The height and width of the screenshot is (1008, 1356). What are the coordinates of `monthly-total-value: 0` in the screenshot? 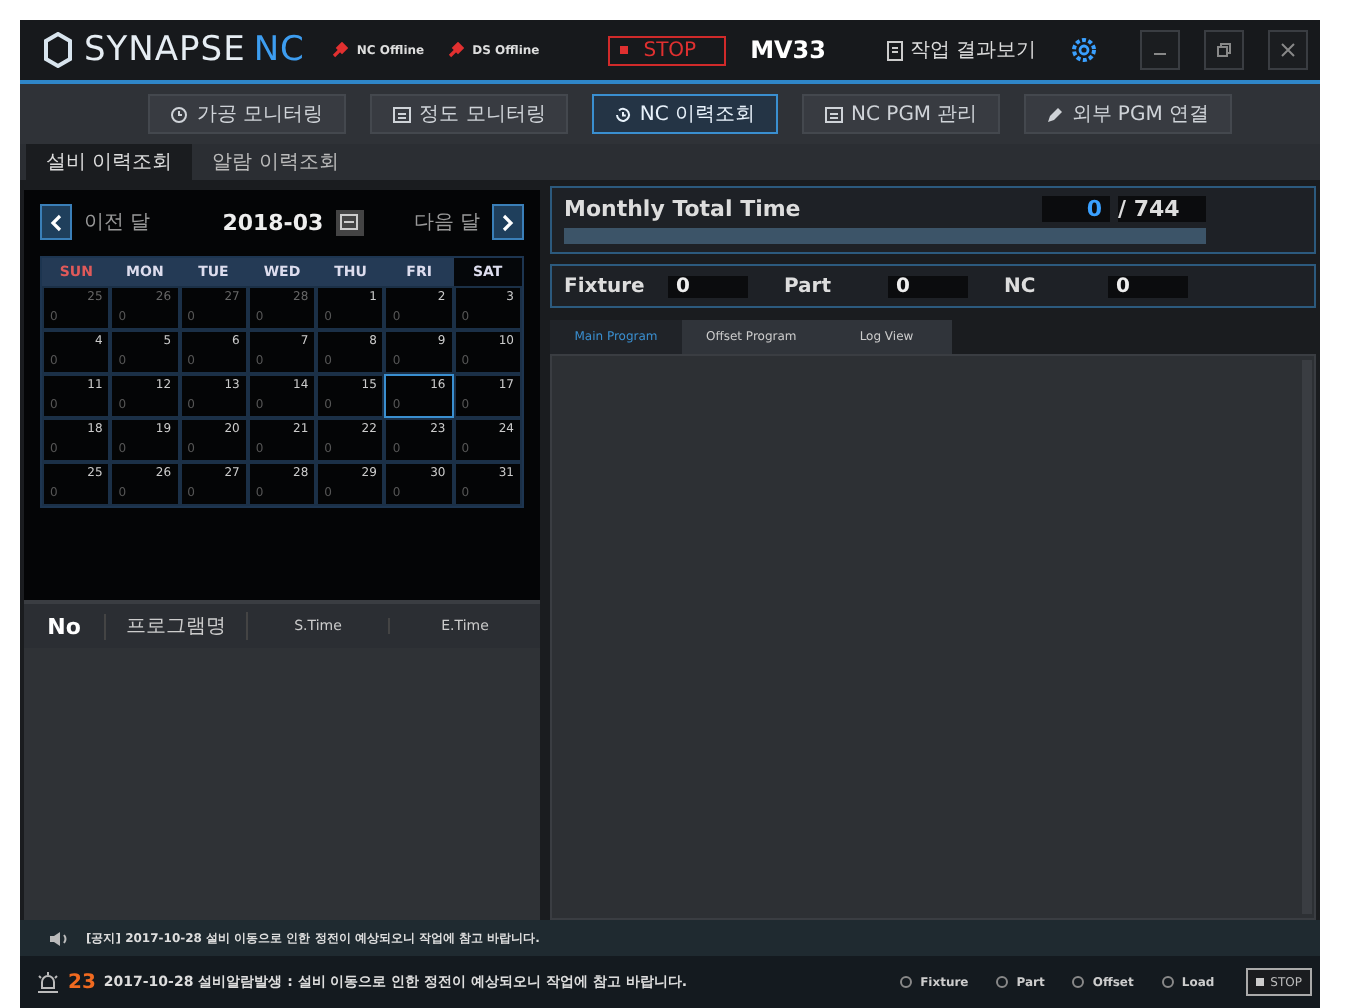 It's located at (1076, 208).